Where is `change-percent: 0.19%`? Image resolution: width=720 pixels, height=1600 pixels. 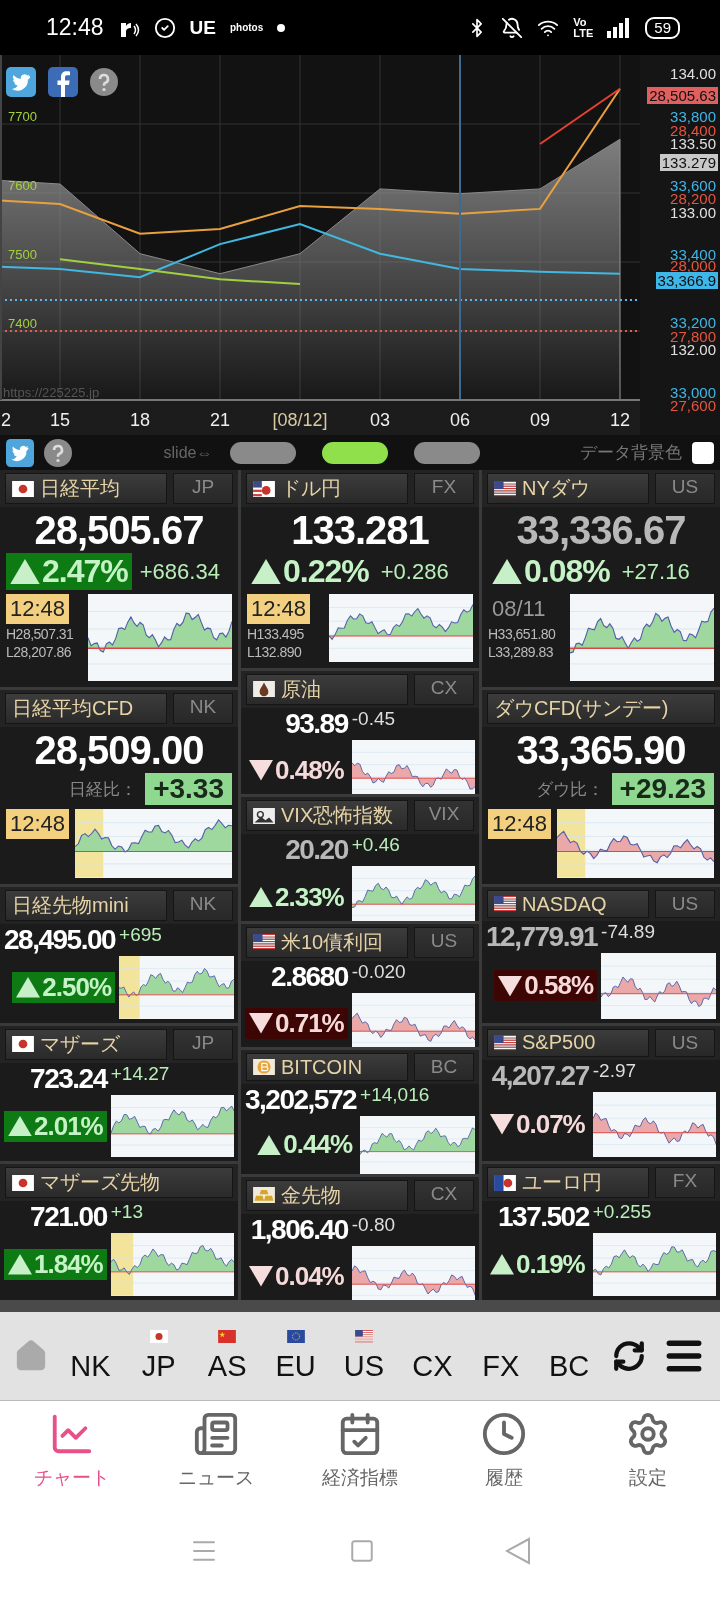 change-percent: 0.19% is located at coordinates (537, 1265).